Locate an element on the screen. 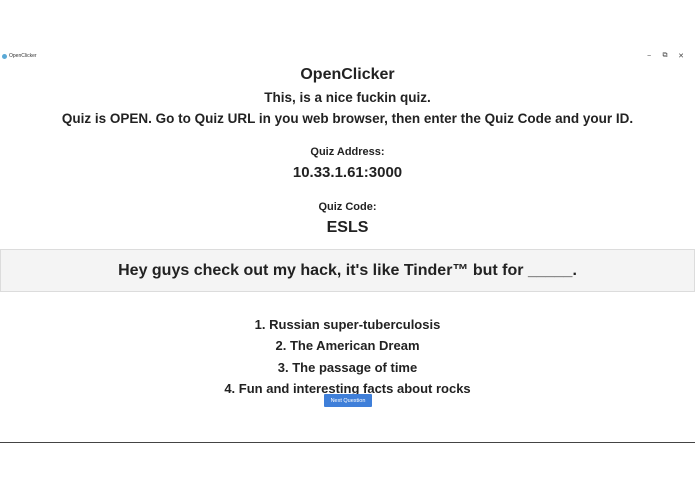 The width and height of the screenshot is (695, 494). answer-option-1: 1. Russian super-tuberculosis is located at coordinates (347, 324).